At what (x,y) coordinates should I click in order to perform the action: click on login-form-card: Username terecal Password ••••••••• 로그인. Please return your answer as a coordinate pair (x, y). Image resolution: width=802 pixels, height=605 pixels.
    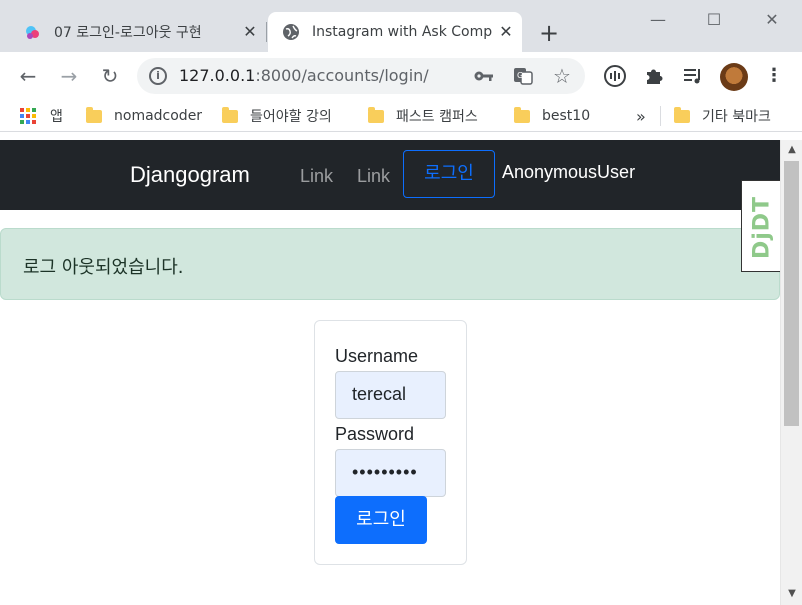
    Looking at the image, I should click on (390, 442).